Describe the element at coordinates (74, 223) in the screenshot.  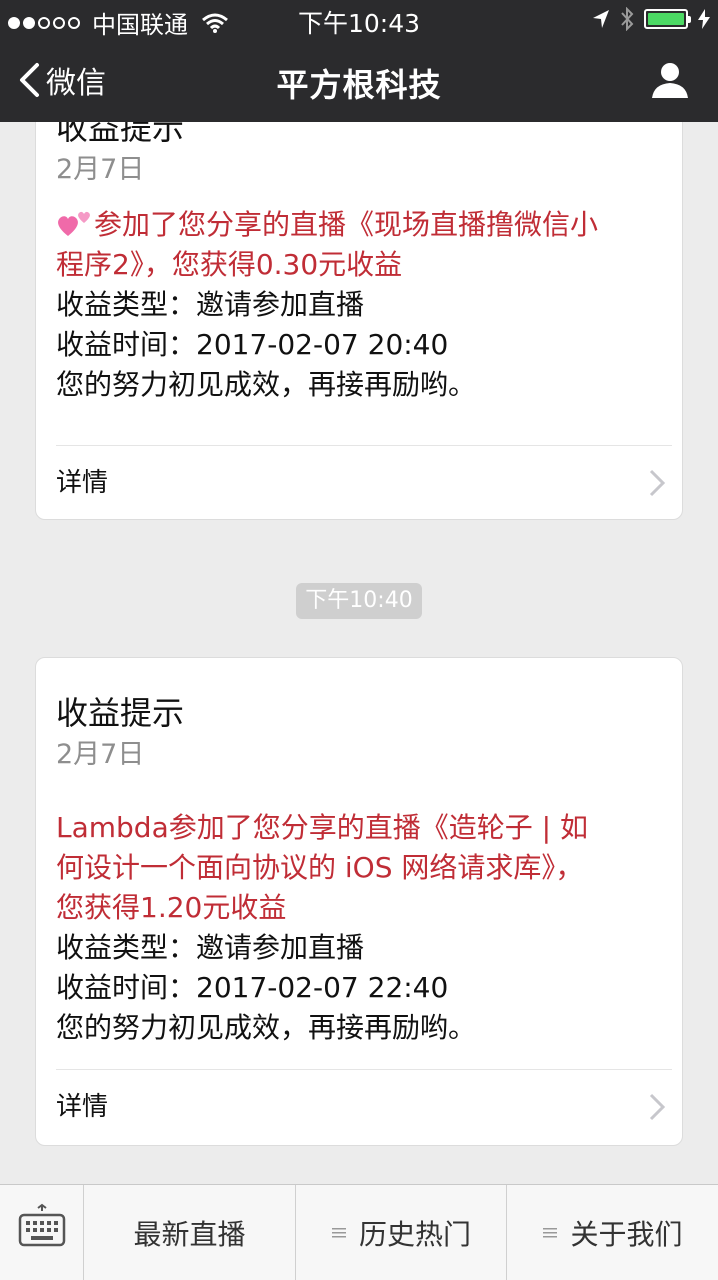
I see `hearts-emoji-icon` at that location.